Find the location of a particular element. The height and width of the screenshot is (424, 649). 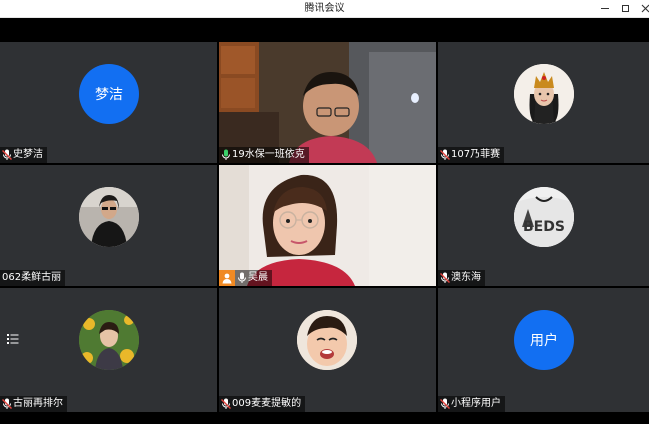

maximize-button is located at coordinates (625, 8).